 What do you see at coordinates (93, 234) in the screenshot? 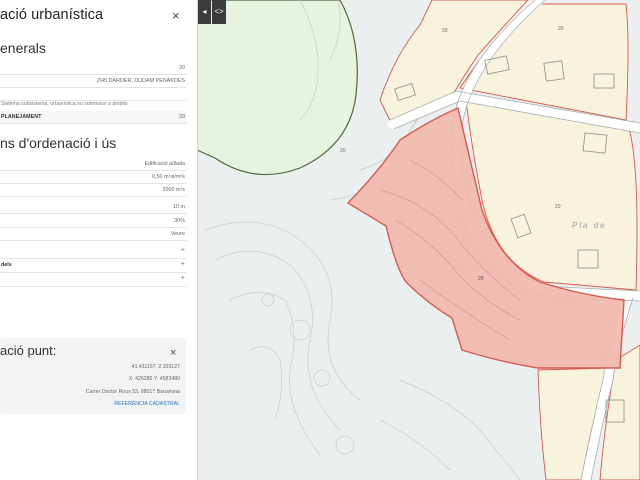
I see `ordenacio-row: Veure` at bounding box center [93, 234].